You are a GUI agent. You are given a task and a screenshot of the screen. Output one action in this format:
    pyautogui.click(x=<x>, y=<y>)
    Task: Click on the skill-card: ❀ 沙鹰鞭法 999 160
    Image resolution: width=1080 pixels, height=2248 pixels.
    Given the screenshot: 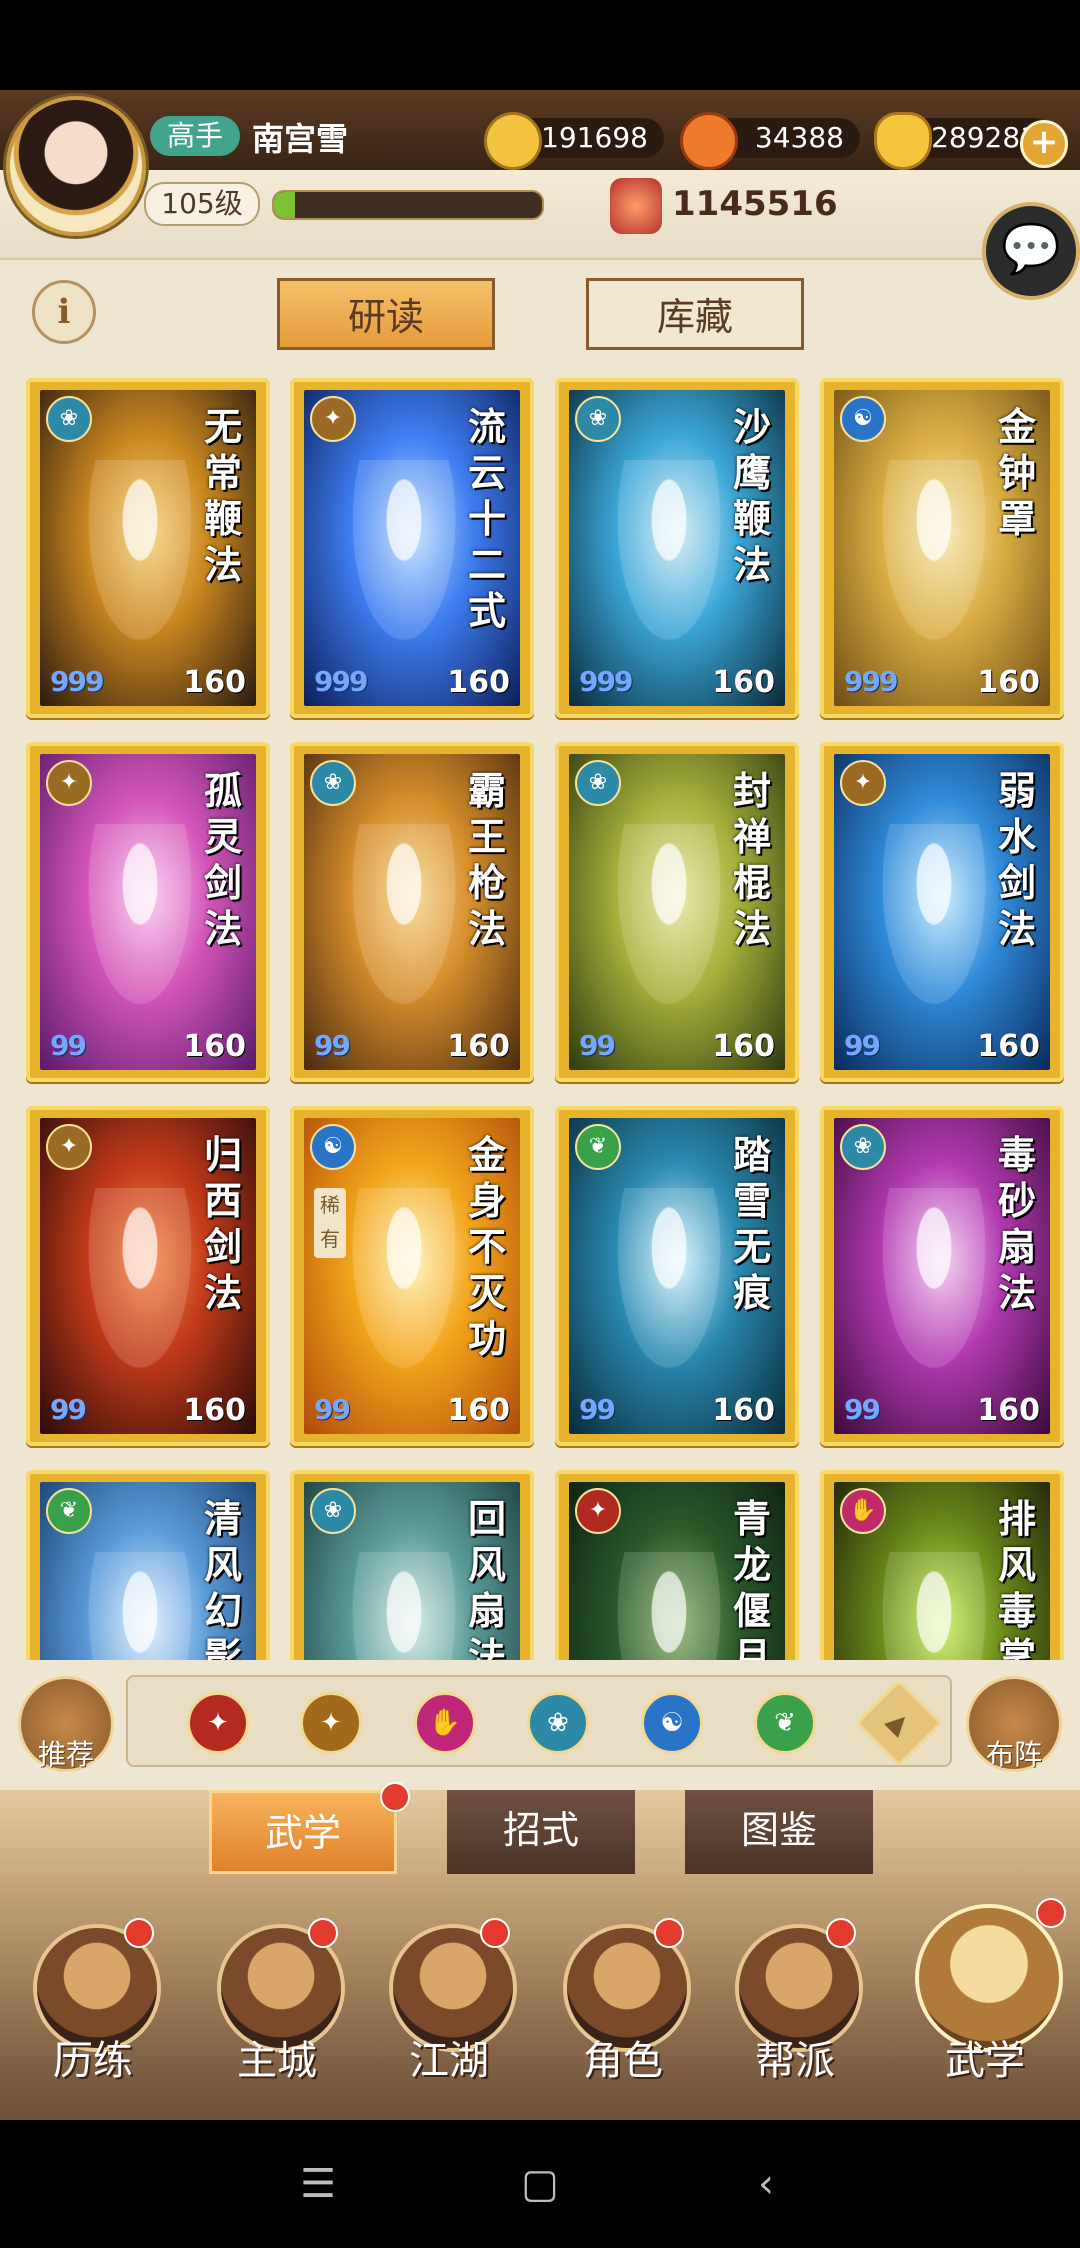 What is the action you would take?
    pyautogui.click(x=677, y=548)
    